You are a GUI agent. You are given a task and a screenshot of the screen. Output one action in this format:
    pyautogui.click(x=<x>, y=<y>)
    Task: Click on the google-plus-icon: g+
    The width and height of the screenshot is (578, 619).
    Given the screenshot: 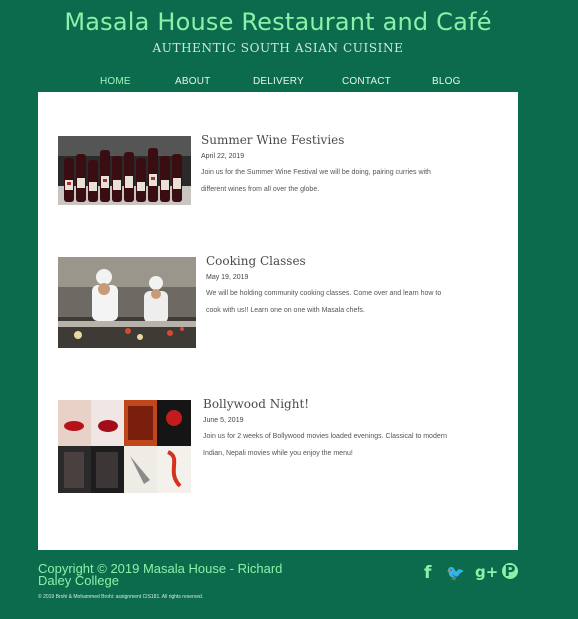 What is the action you would take?
    pyautogui.click(x=486, y=572)
    